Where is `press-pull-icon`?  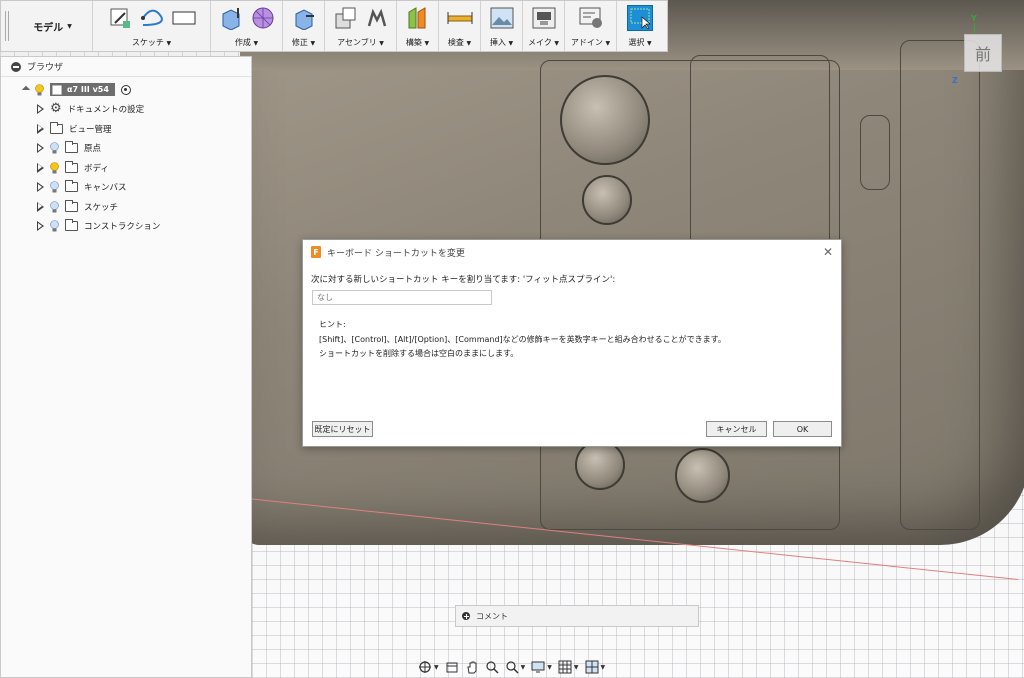 press-pull-icon is located at coordinates (304, 18).